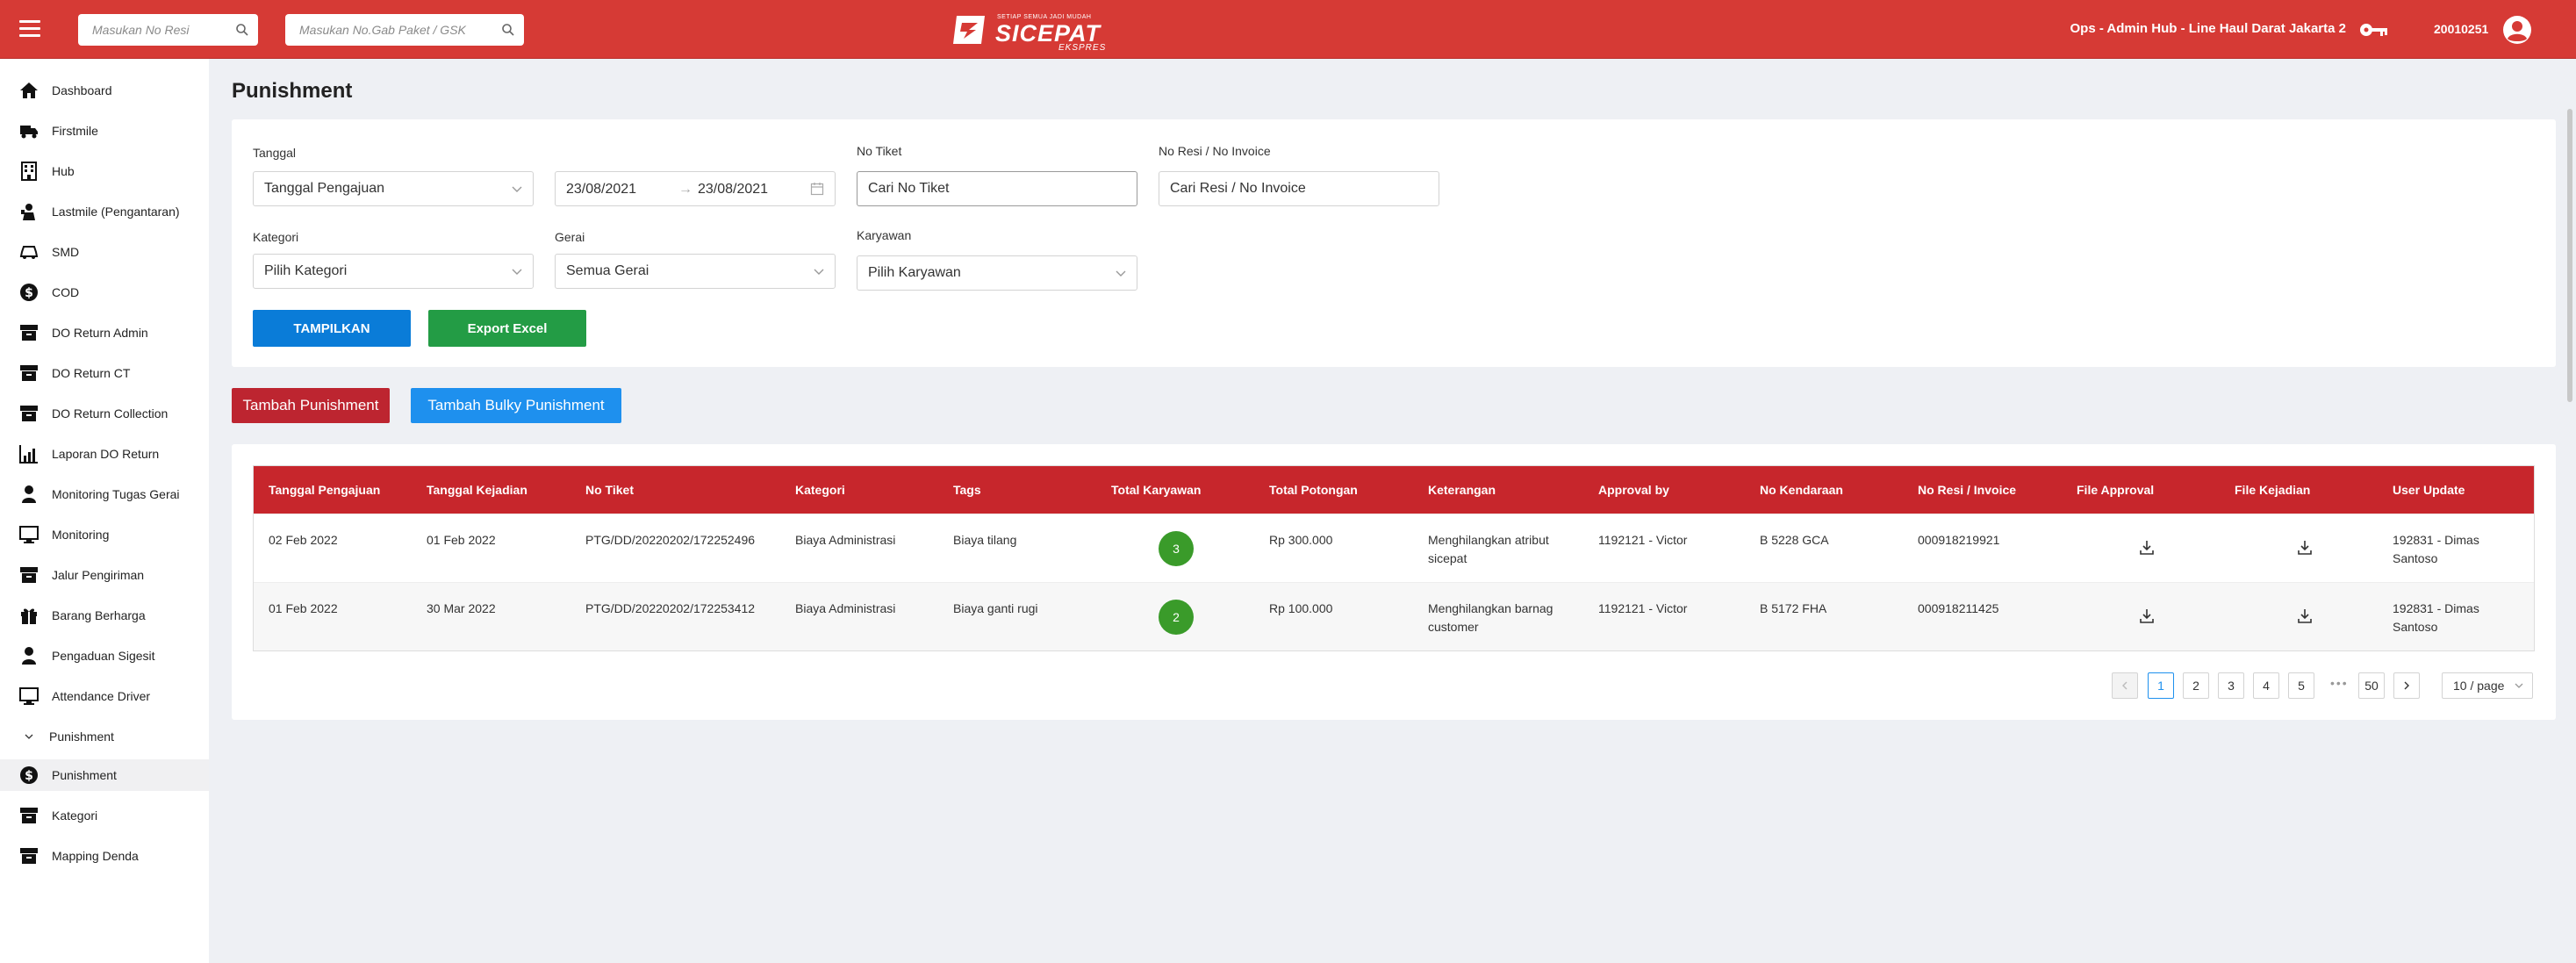  What do you see at coordinates (82, 90) in the screenshot?
I see `sidebar-item-label: Dashboard` at bounding box center [82, 90].